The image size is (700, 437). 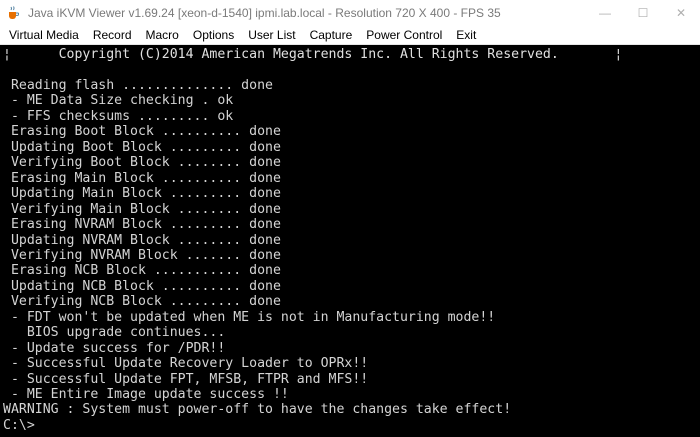 I want to click on java-cup-icon, so click(x=13, y=13).